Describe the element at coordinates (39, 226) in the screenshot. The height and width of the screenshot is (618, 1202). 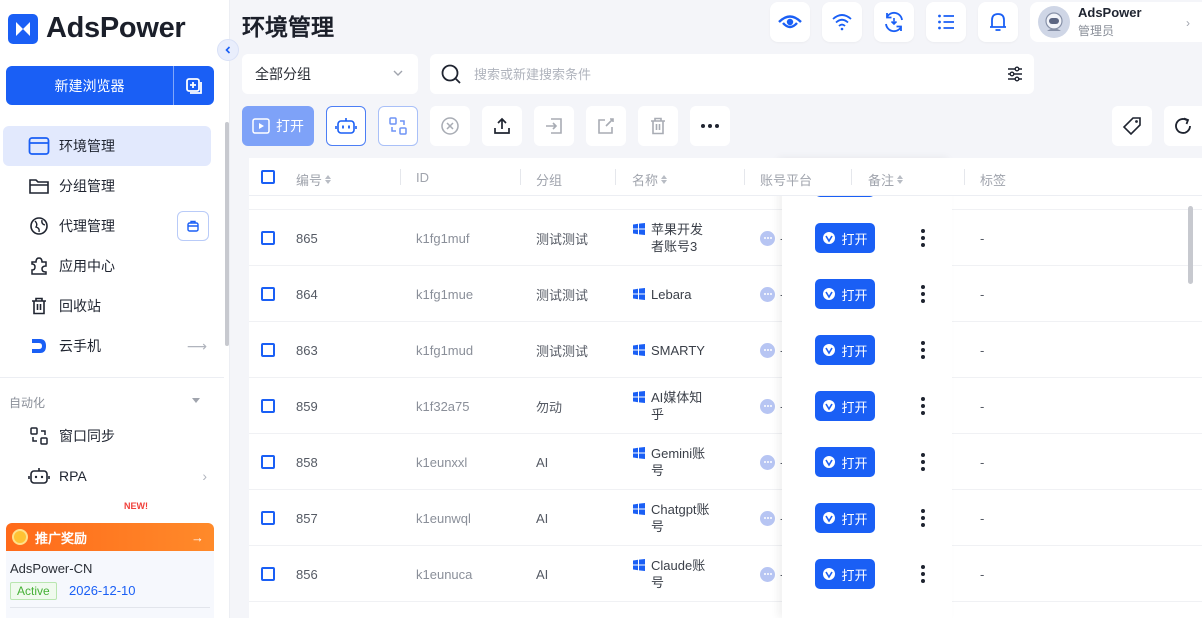
I see `globe-icon` at that location.